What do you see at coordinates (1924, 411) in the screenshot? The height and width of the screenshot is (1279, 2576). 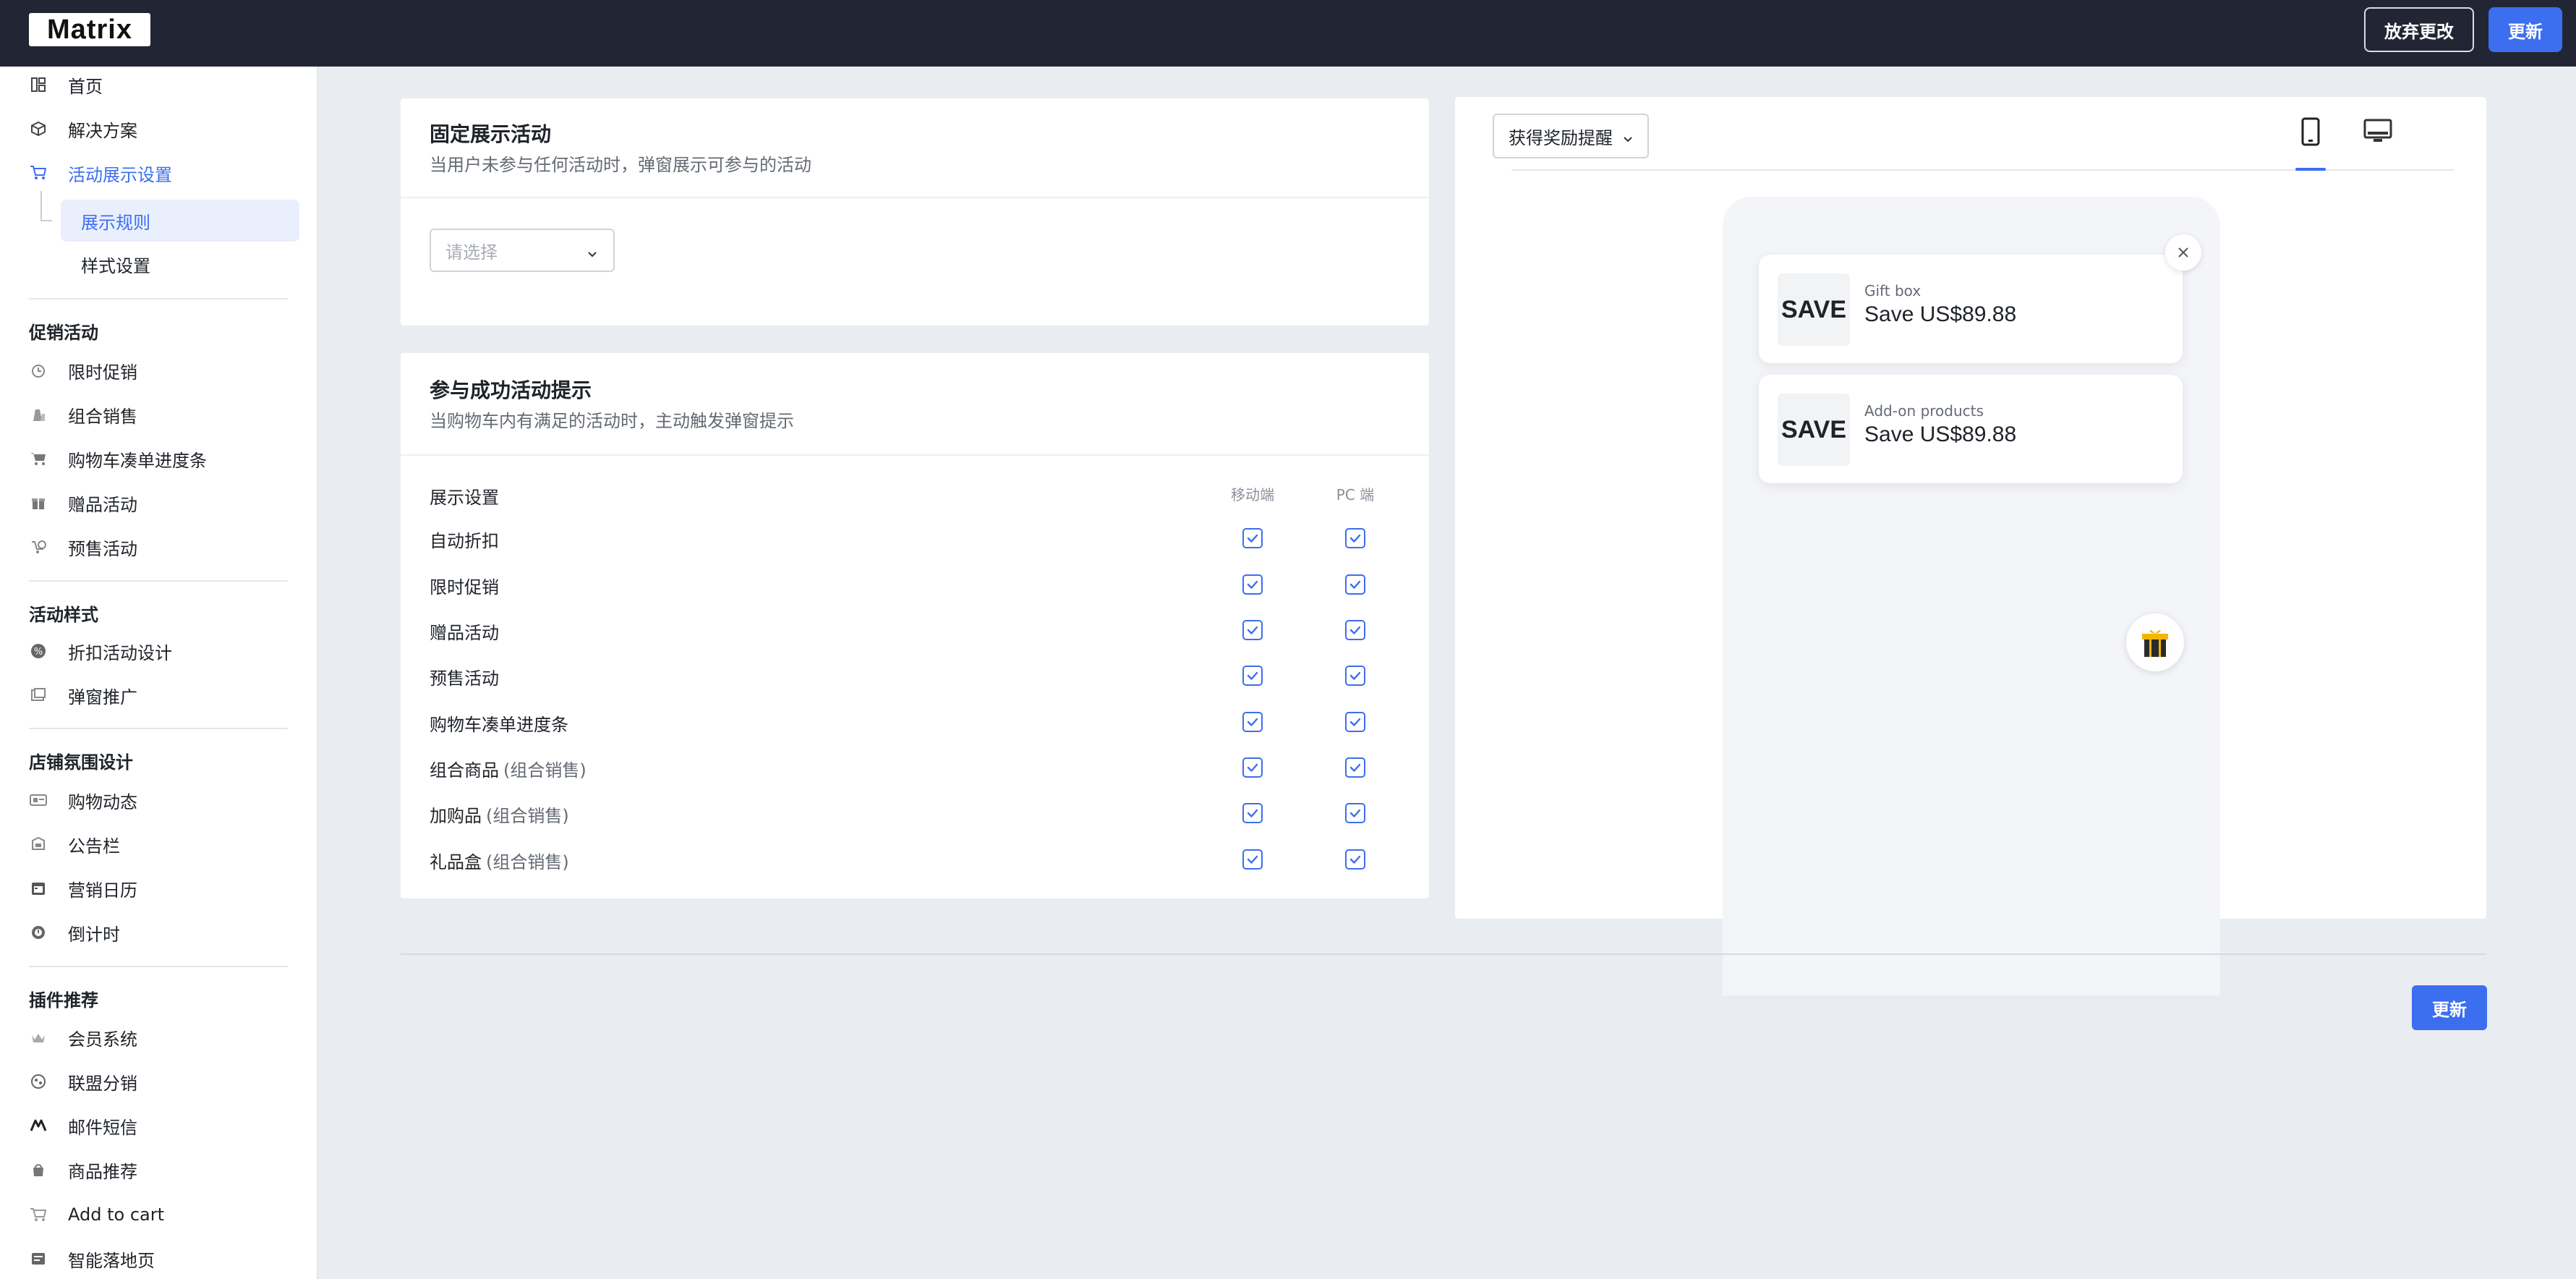 I see `promo-title: Add-on products` at bounding box center [1924, 411].